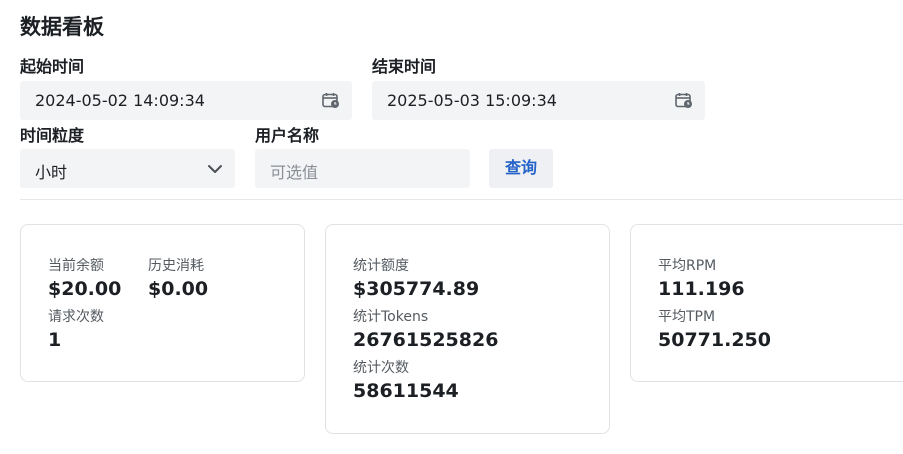  What do you see at coordinates (120, 100) in the screenshot?
I see `start-time-value: 2024-05-02 14:09:34` at bounding box center [120, 100].